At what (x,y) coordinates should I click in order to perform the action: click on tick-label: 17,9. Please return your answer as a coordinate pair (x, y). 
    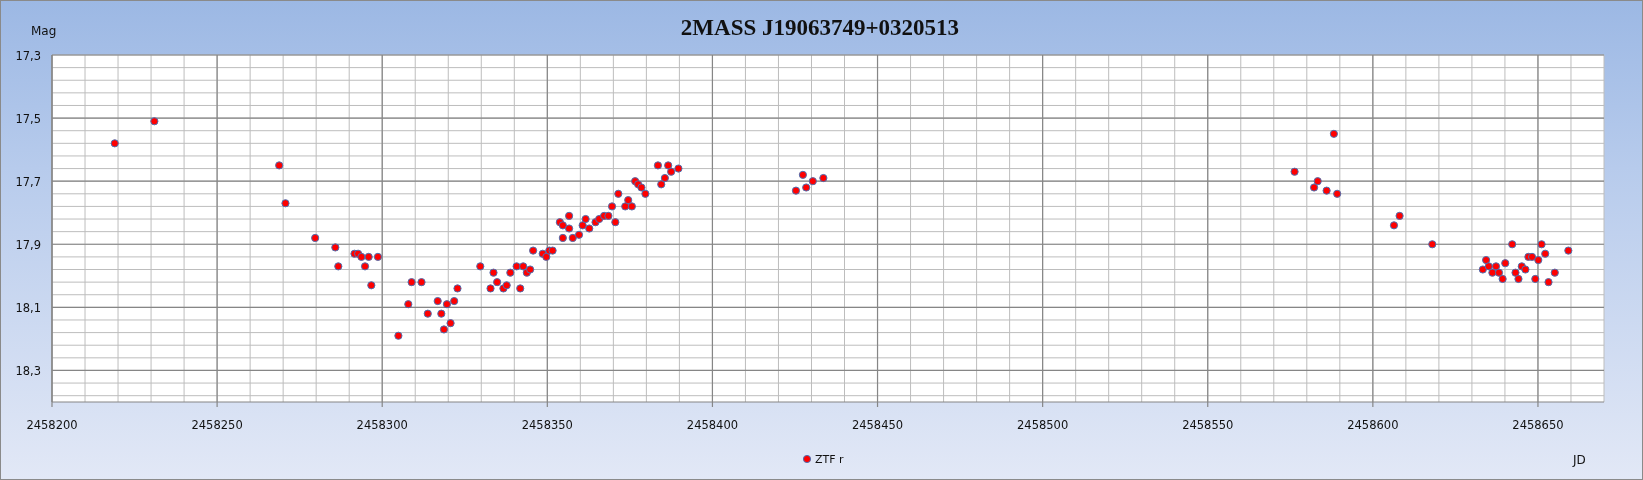
    Looking at the image, I should click on (28, 245).